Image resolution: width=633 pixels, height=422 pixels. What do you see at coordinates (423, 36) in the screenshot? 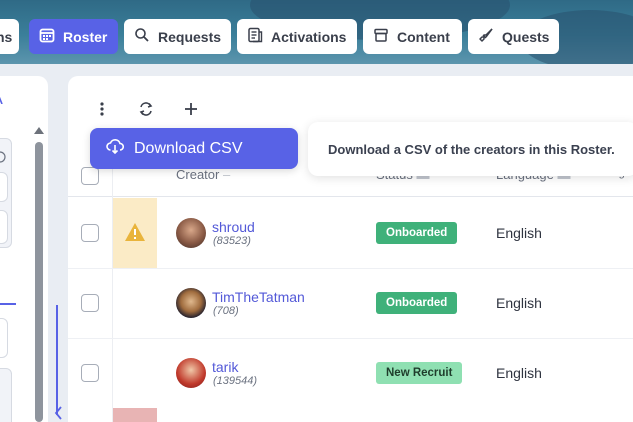
I see `tab-label: Content` at bounding box center [423, 36].